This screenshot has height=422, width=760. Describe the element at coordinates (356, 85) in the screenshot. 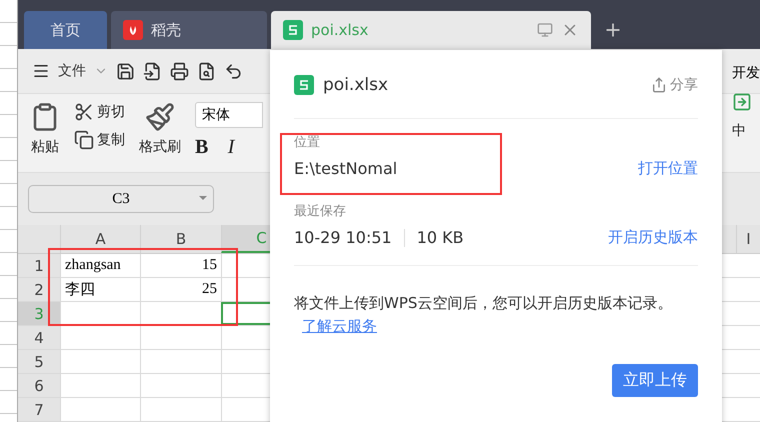

I see `file-name: poi.xlsx` at that location.